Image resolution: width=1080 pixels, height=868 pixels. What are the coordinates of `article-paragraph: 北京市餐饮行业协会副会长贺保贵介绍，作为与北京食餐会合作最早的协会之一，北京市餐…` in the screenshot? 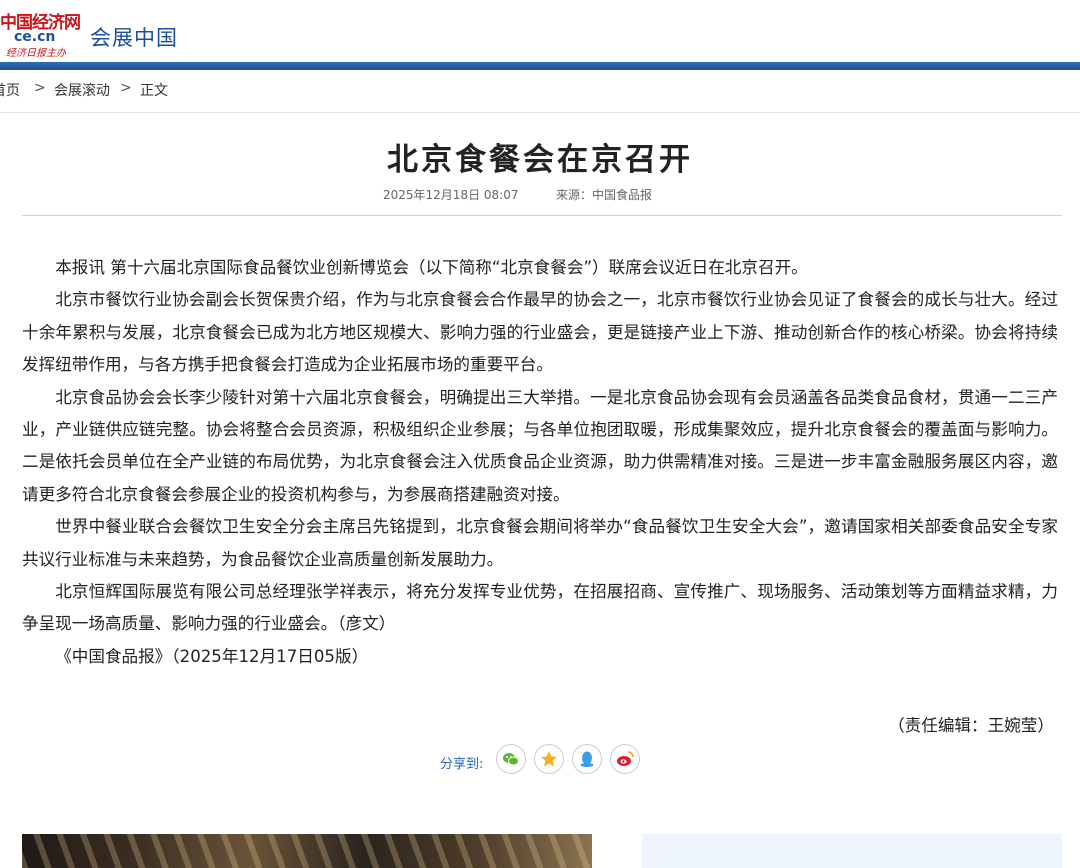 It's located at (540, 332).